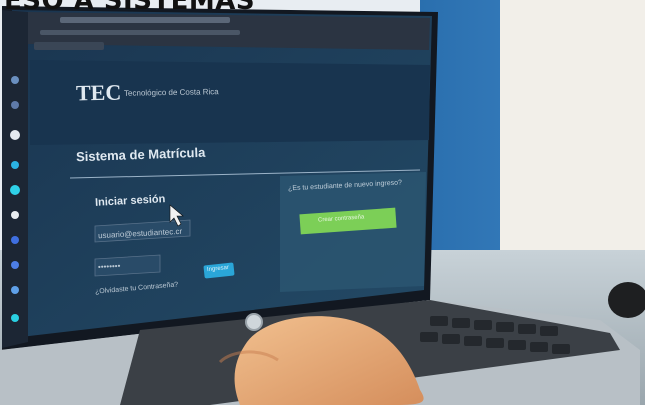 The image size is (645, 405). Describe the element at coordinates (109, 266) in the screenshot. I see `password-input: ••••••••` at that location.